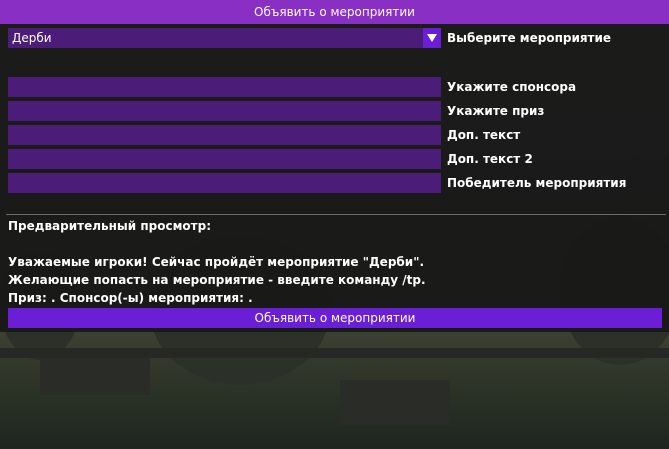 This screenshot has height=449, width=669. What do you see at coordinates (224, 159) in the screenshot?
I see `extra-text-2-input` at bounding box center [224, 159].